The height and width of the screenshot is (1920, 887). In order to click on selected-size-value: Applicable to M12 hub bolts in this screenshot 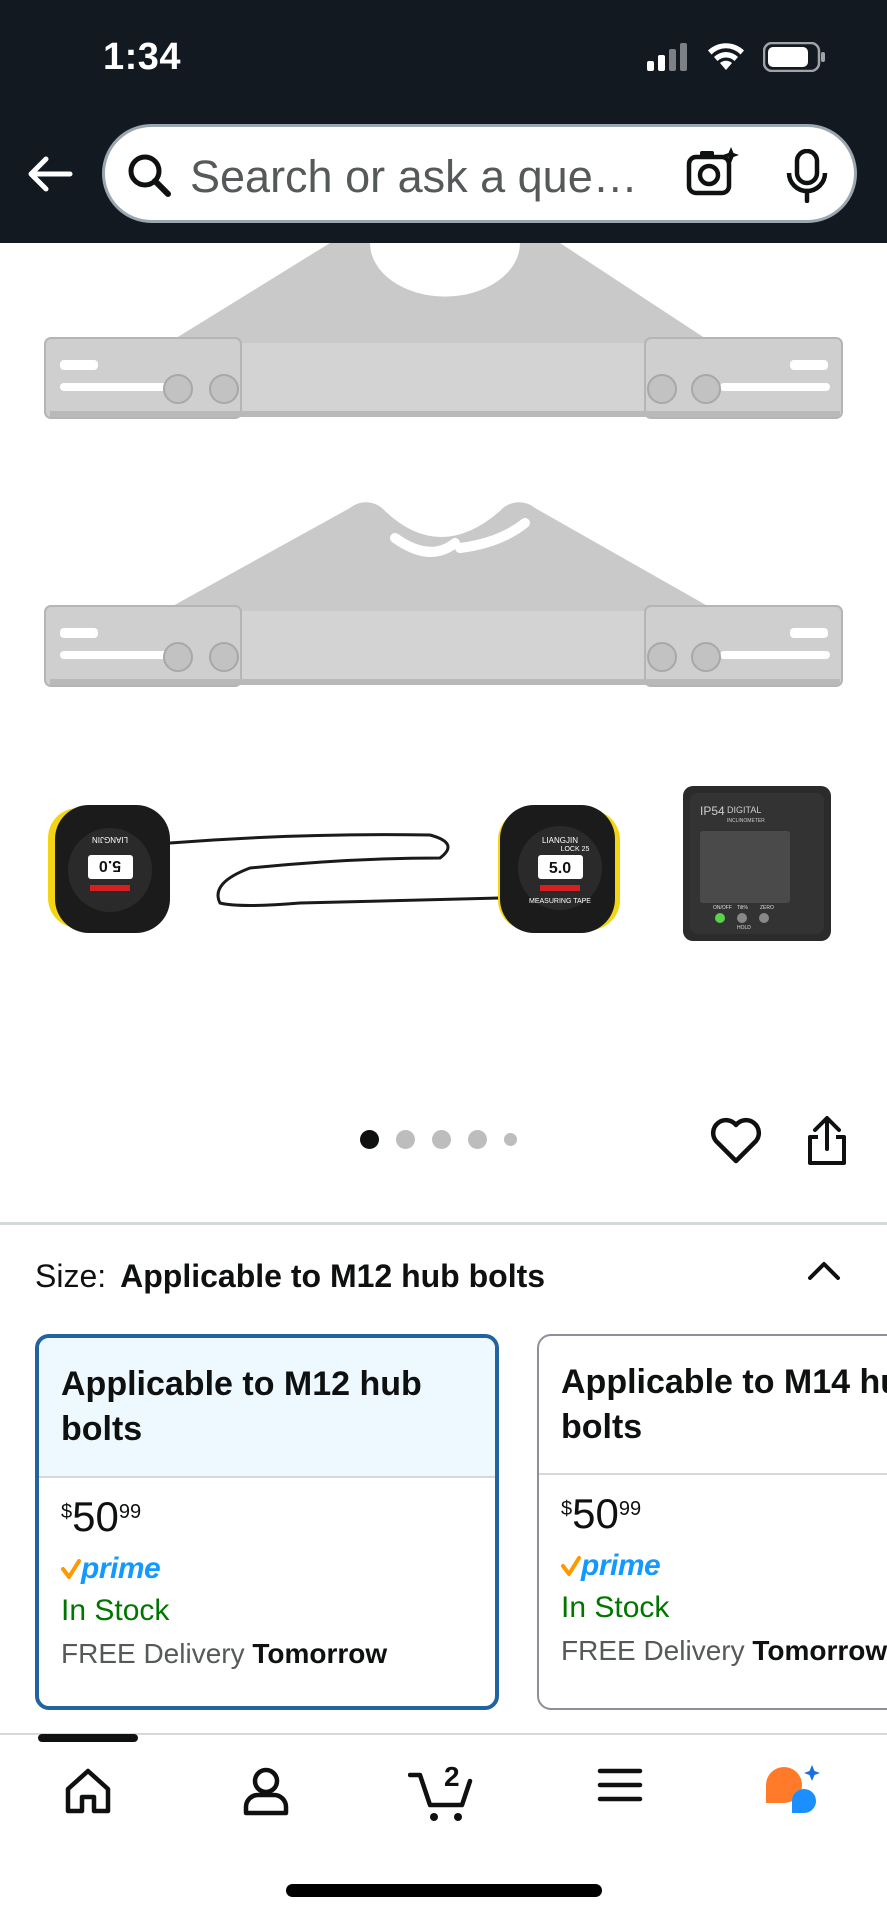, I will do `click(333, 1276)`.